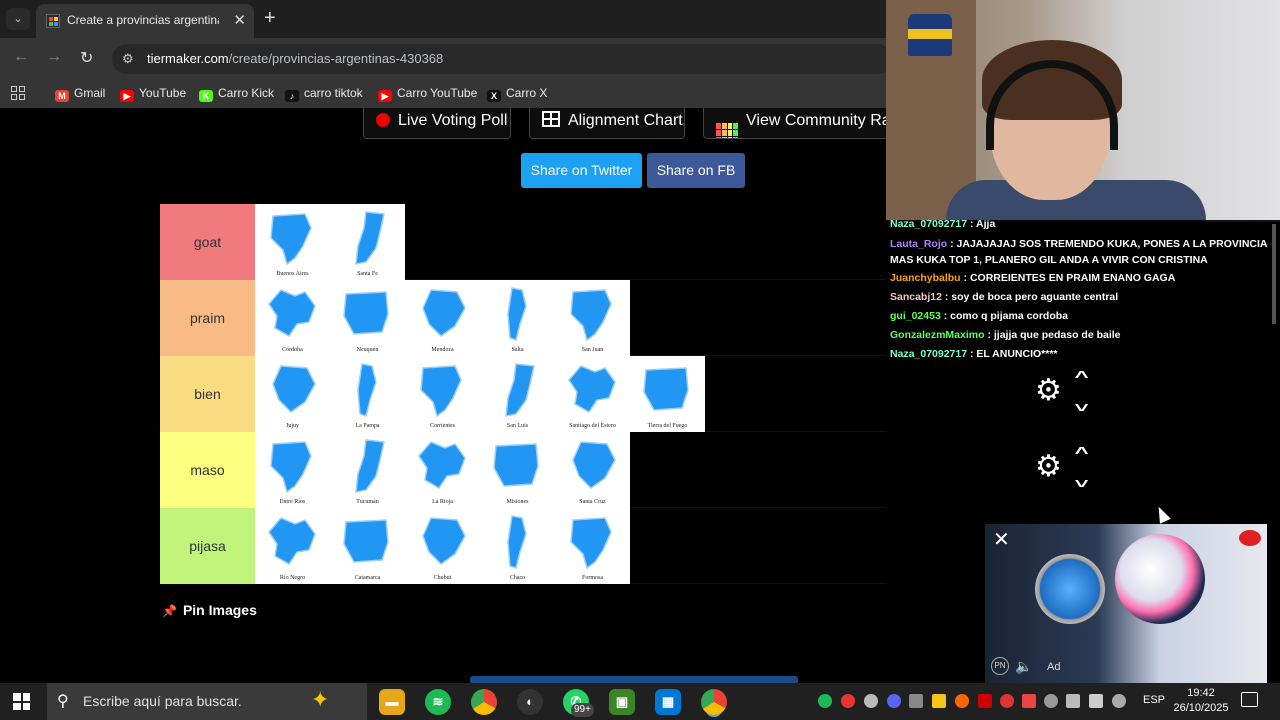 The height and width of the screenshot is (720, 1280). I want to click on province-card: Buenos Aires, so click(292, 242).